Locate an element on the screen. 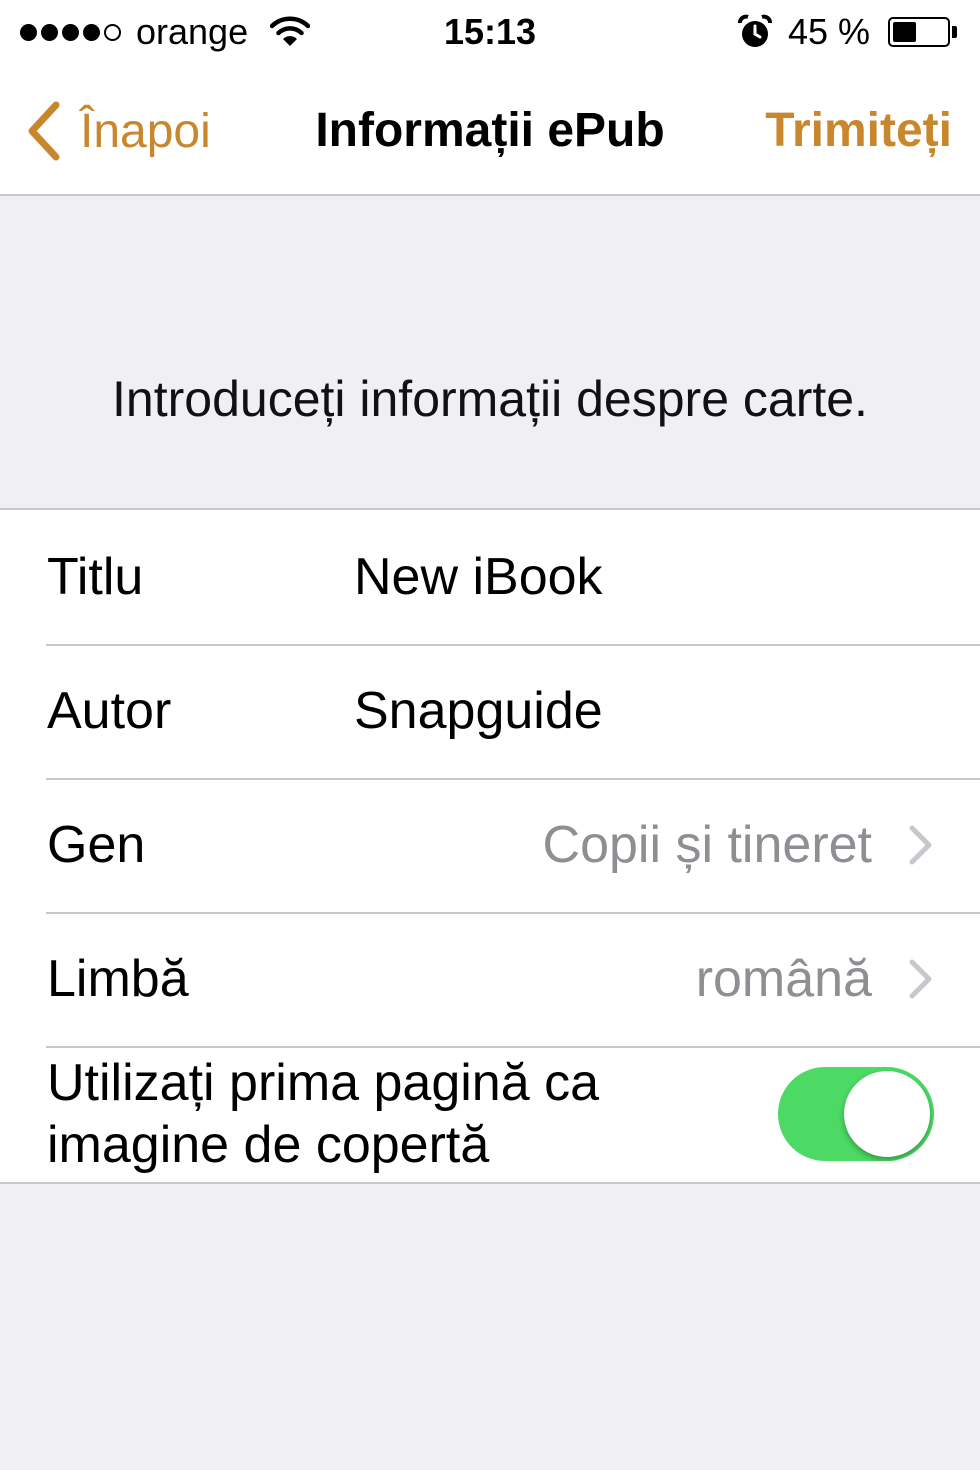  genre-label: Gen is located at coordinates (96, 845).